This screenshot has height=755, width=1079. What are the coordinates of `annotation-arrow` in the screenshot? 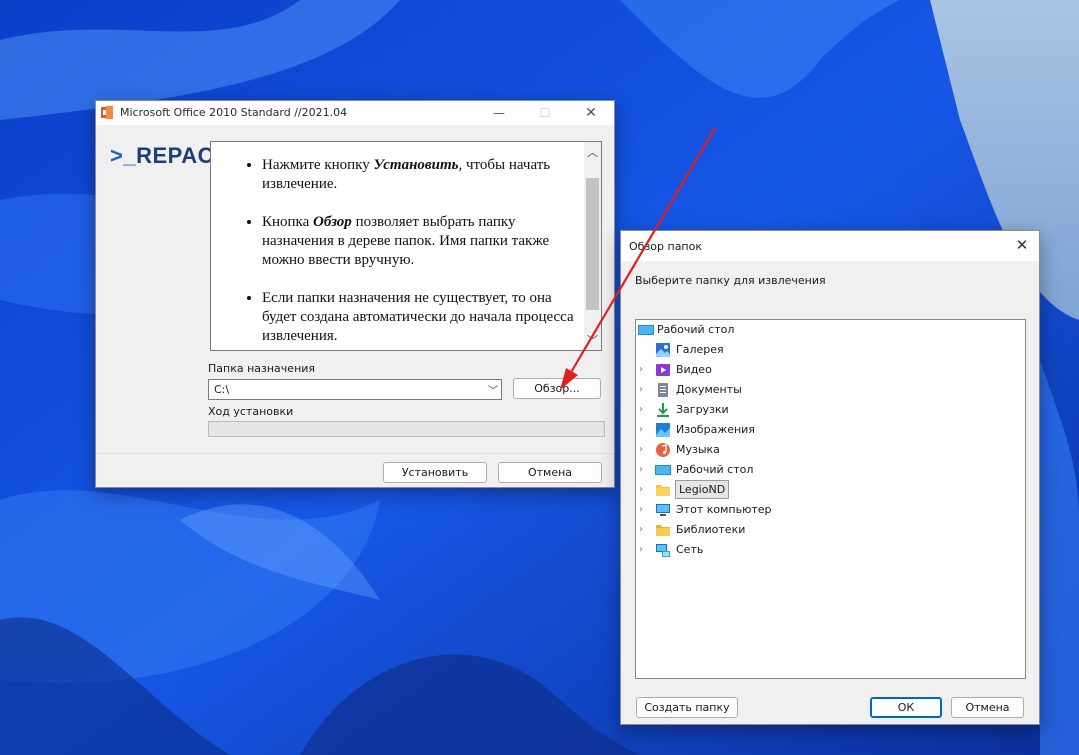 It's located at (638, 258).